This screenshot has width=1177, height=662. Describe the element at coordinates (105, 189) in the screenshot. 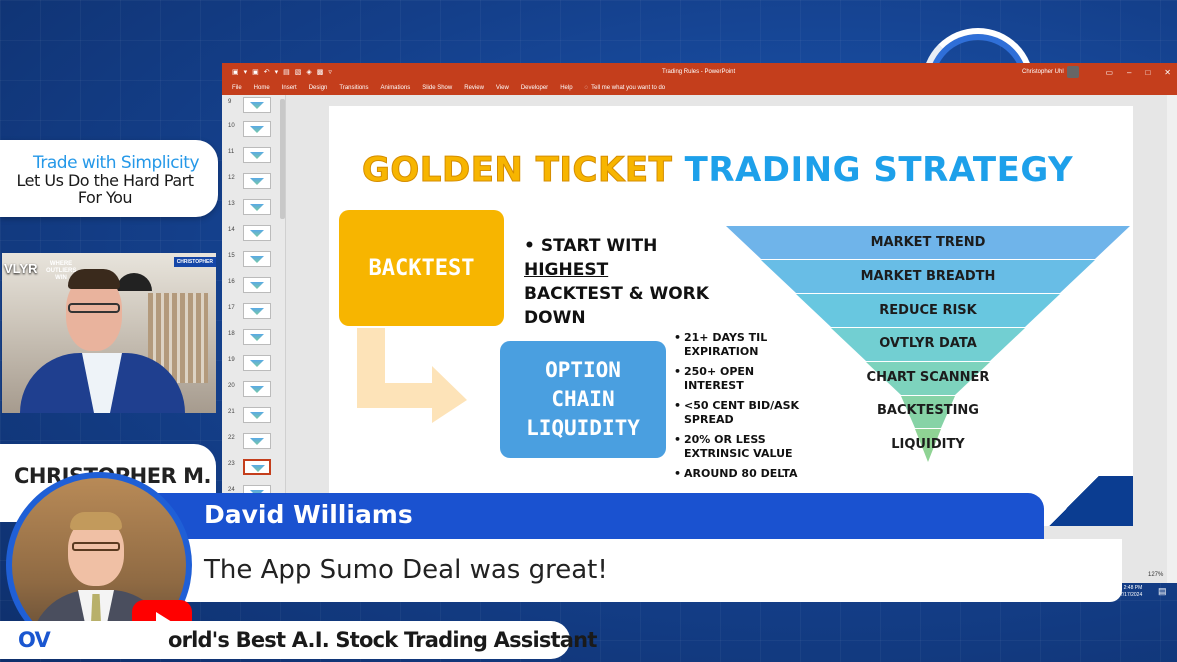

I see `tagline-subheading: Let Us Do the Hard Part For You` at that location.